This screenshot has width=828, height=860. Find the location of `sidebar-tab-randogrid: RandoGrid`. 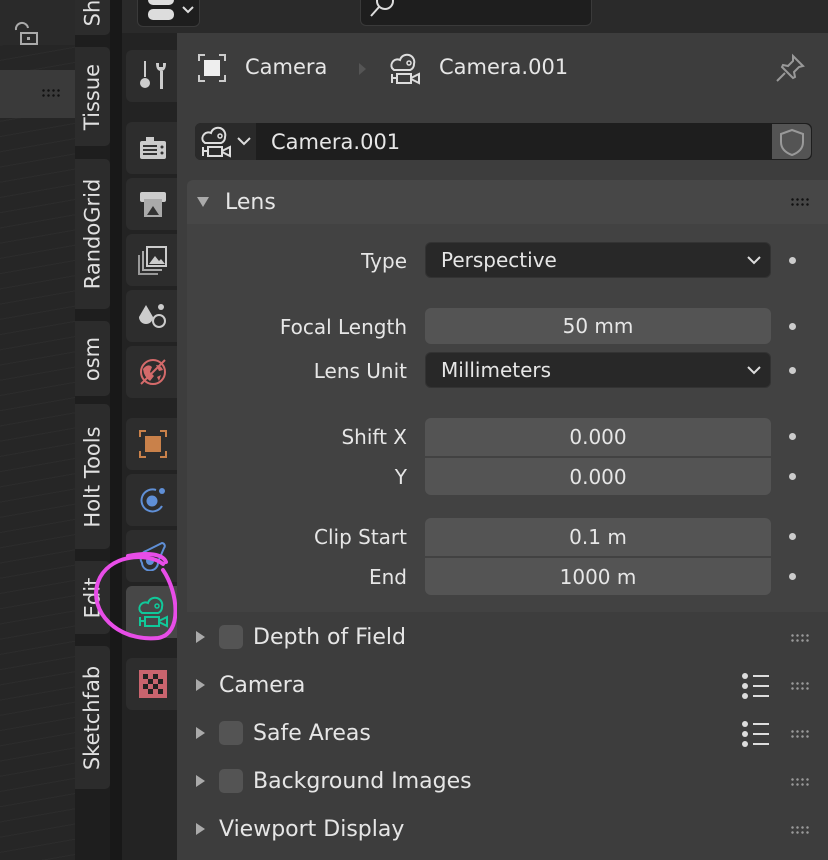

sidebar-tab-randogrid: RandoGrid is located at coordinates (92, 234).